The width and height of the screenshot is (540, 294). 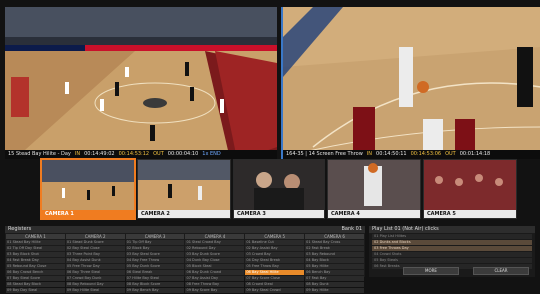 What do you see at coordinates (275, 284) in the screenshot?
I see `register-cell: 08 Crowd Steal` at bounding box center [275, 284].